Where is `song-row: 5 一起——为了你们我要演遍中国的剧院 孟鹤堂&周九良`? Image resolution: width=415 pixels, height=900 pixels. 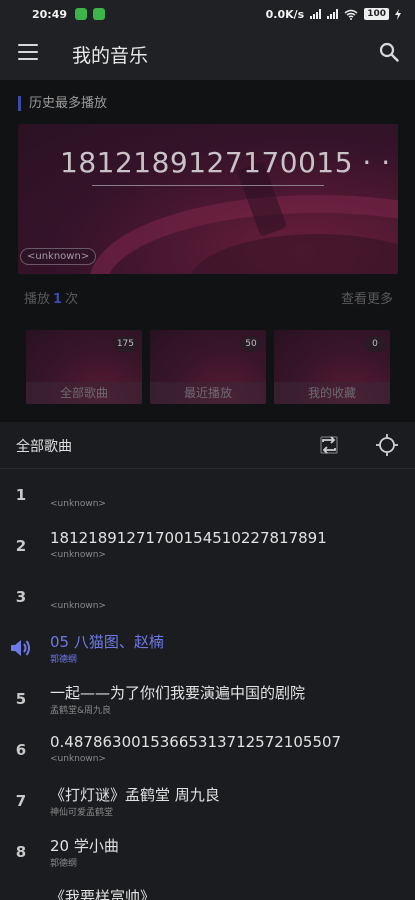
song-row: 5 一起——为了你们我要演遍中国的剧院 孟鹤堂&周九良 is located at coordinates (207, 699).